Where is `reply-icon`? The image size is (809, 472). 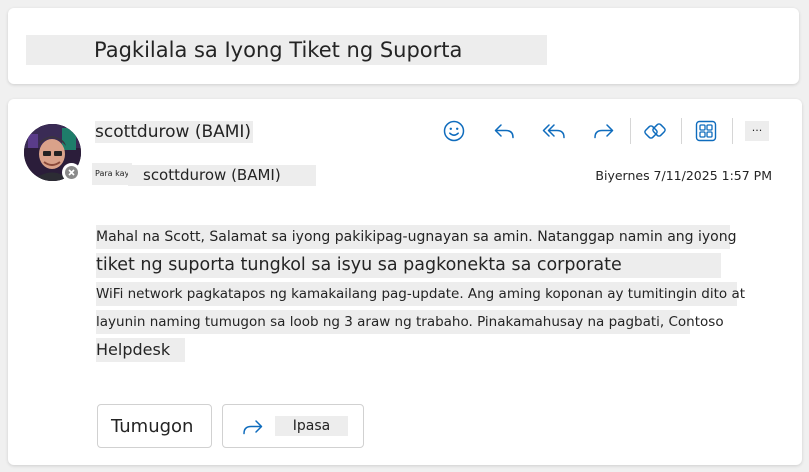 reply-icon is located at coordinates (504, 131).